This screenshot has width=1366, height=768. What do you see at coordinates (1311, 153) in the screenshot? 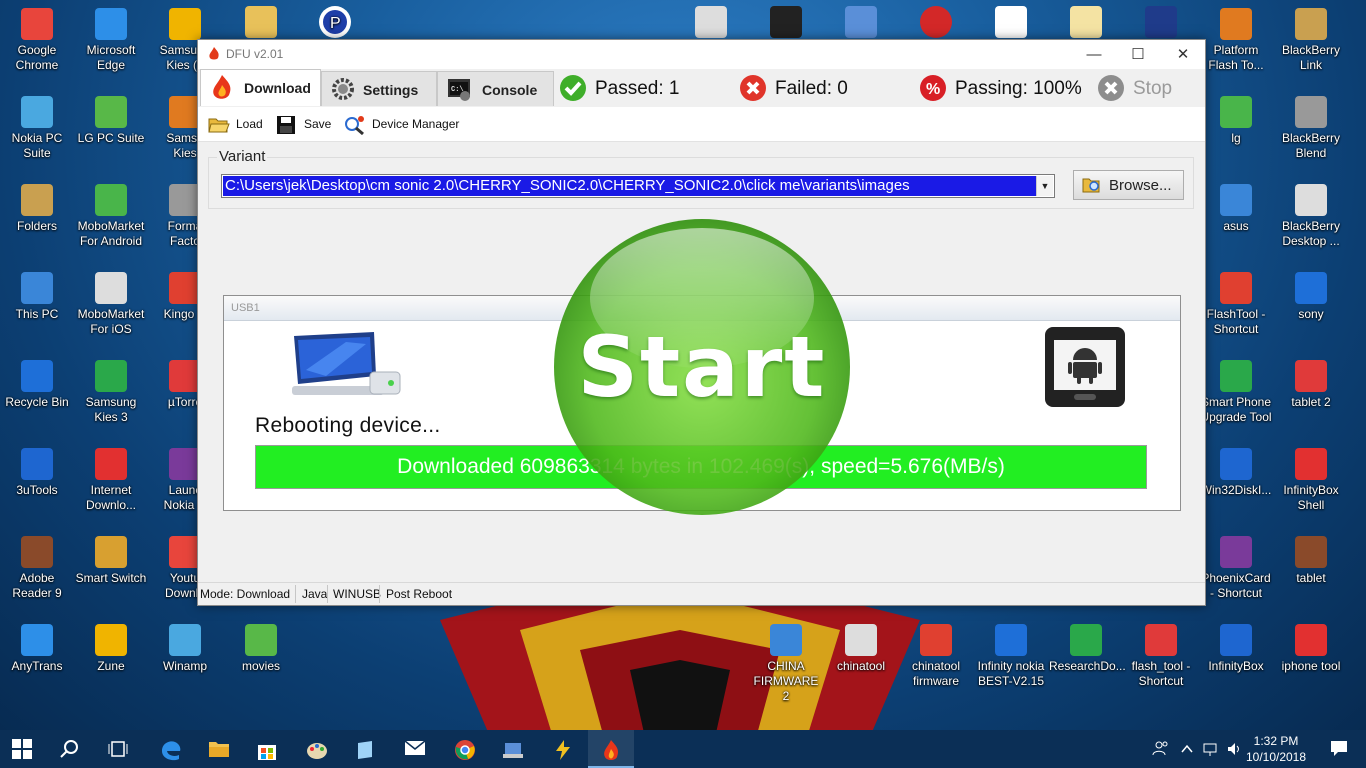
I see `desktop-icon-label: Blend` at bounding box center [1311, 153].